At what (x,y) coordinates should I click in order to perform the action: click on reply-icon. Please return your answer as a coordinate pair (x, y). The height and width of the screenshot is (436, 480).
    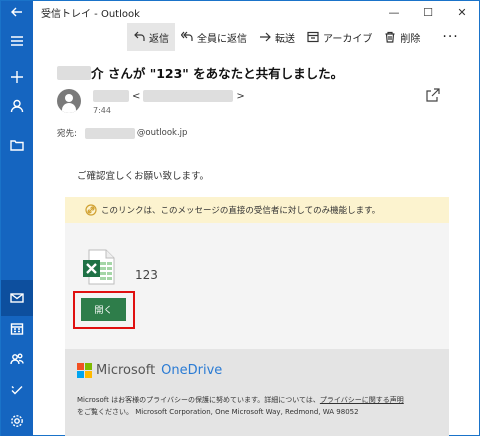
    Looking at the image, I should click on (139, 36).